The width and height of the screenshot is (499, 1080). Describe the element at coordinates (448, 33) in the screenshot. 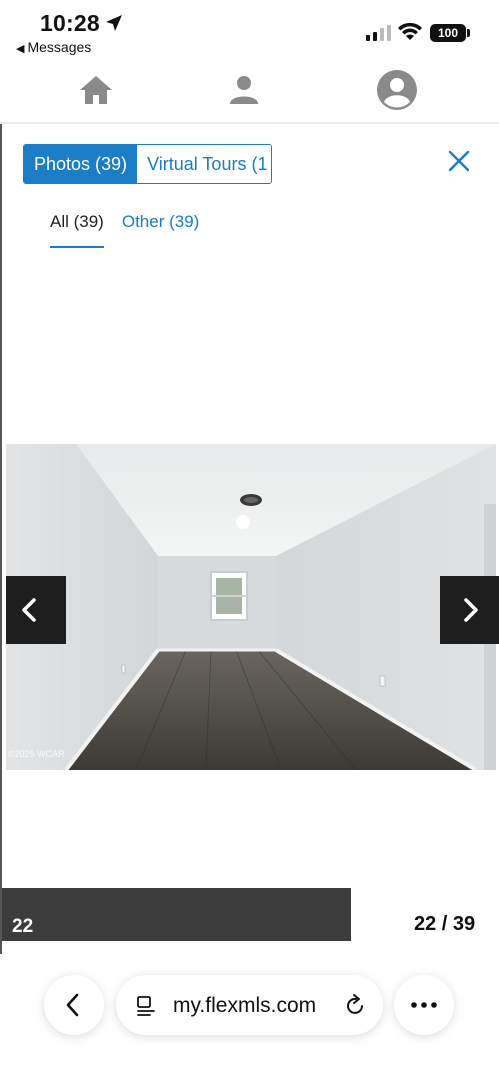

I see `battery-indicator: 100` at that location.